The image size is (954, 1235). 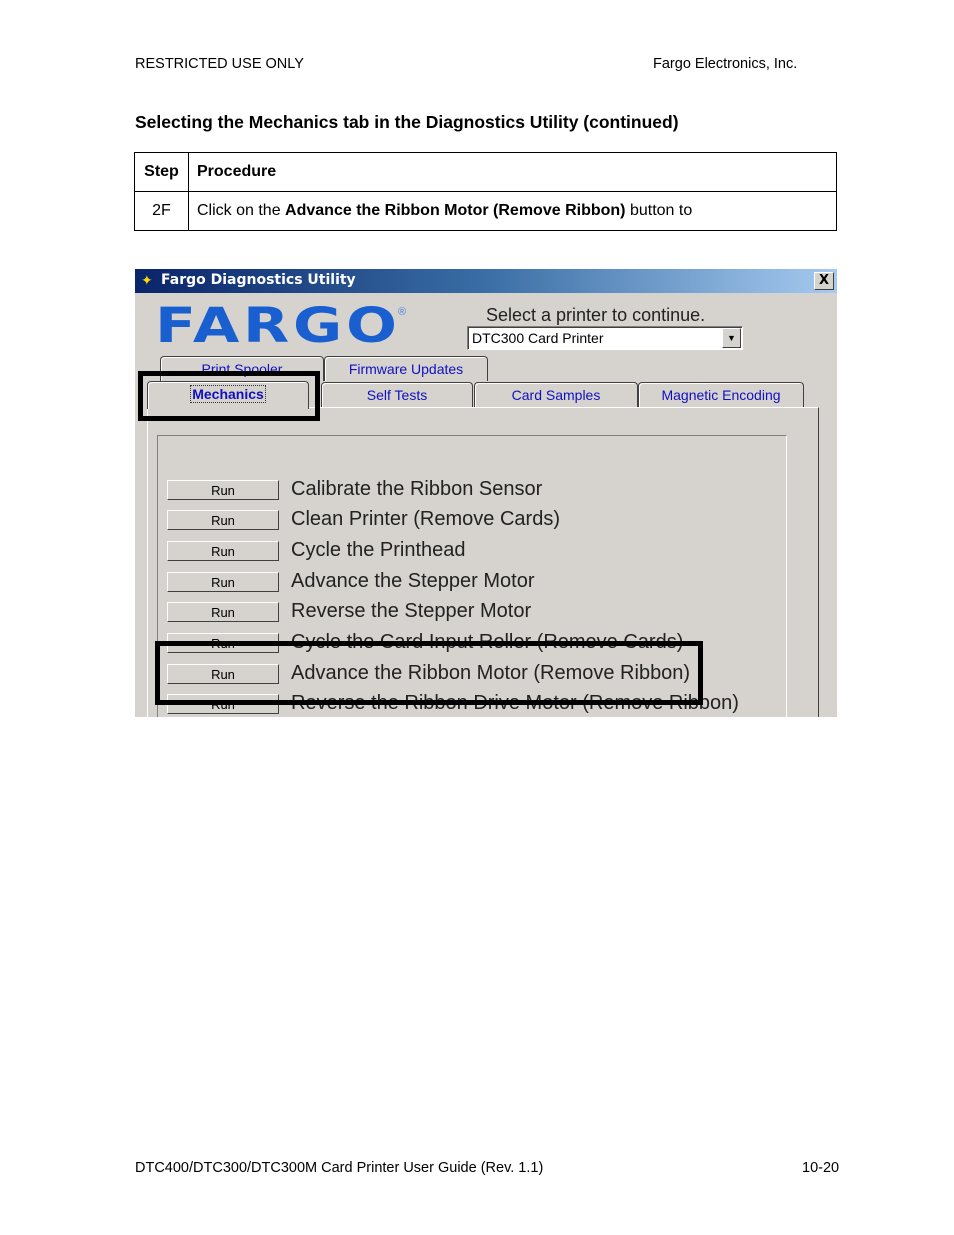 What do you see at coordinates (219, 64) in the screenshot?
I see `page-header-left: RESTRICTED USE ONLY` at bounding box center [219, 64].